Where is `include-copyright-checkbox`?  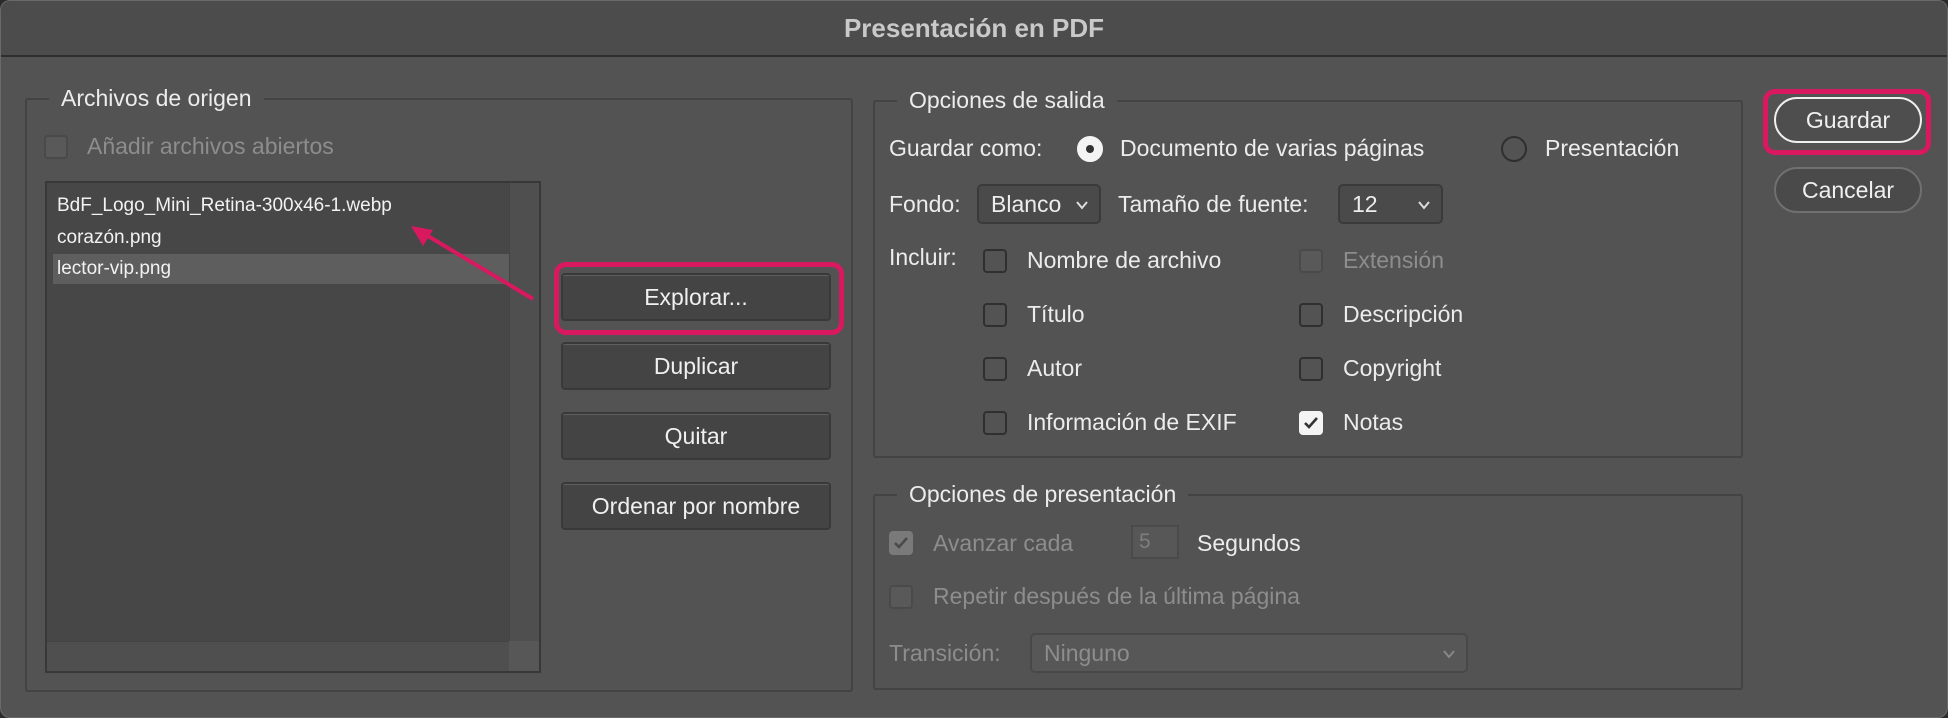 include-copyright-checkbox is located at coordinates (1311, 369).